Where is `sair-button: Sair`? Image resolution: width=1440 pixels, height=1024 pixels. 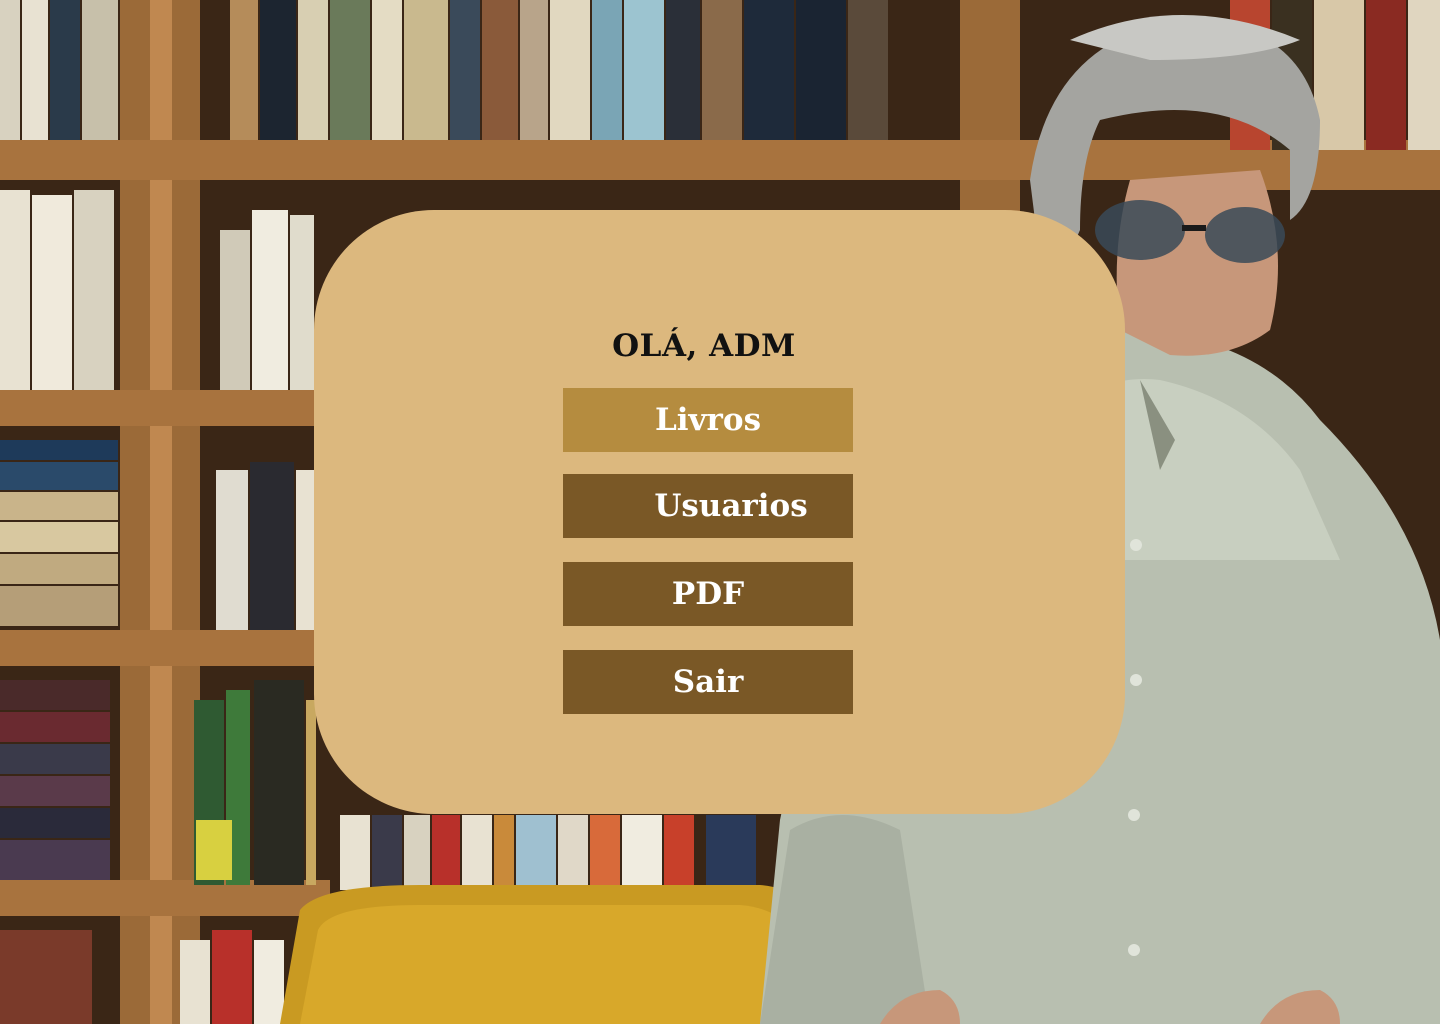 sair-button: Sair is located at coordinates (708, 682).